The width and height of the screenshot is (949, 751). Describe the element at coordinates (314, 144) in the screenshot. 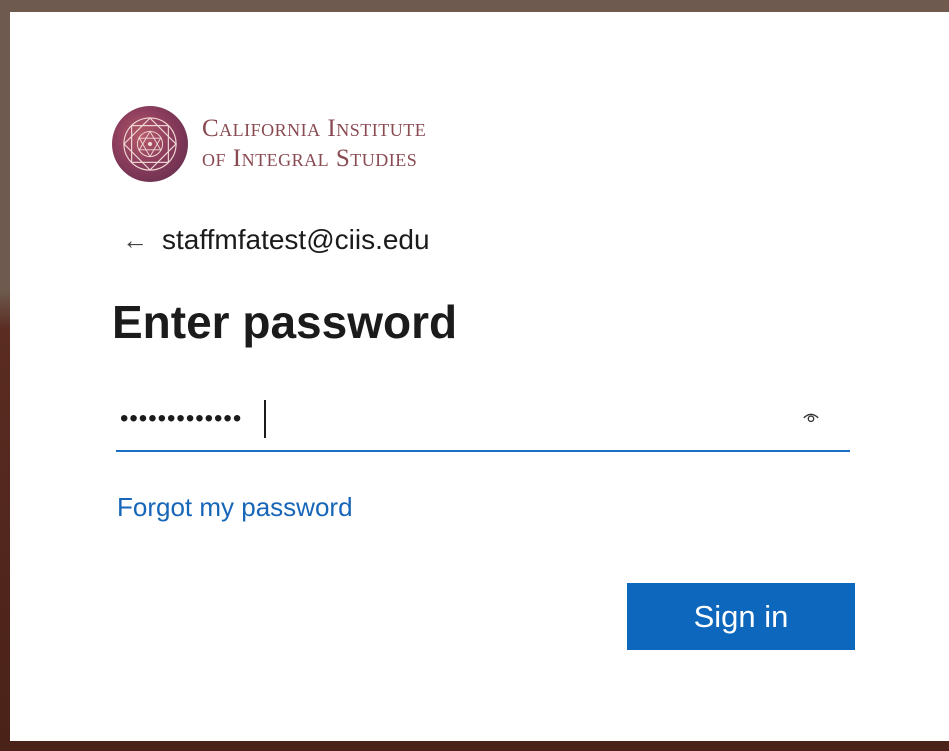

I see `organization-name: California Institute of Integral Studies` at that location.